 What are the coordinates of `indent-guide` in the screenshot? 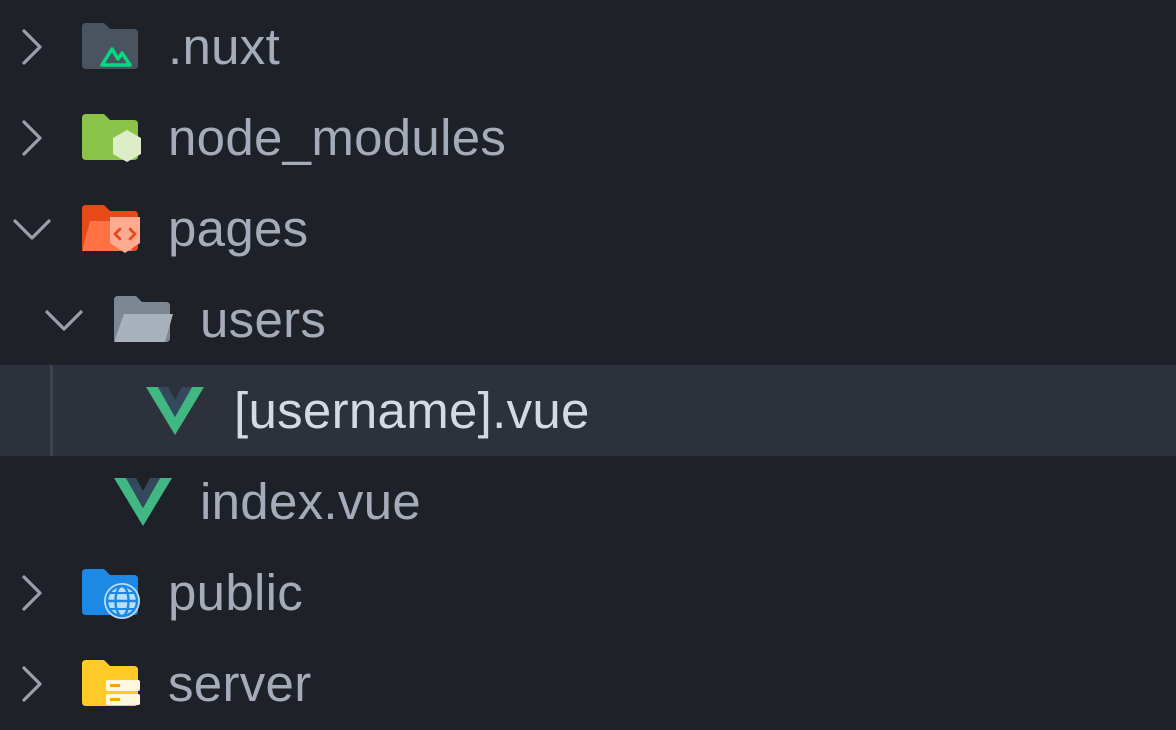 It's located at (51, 410).